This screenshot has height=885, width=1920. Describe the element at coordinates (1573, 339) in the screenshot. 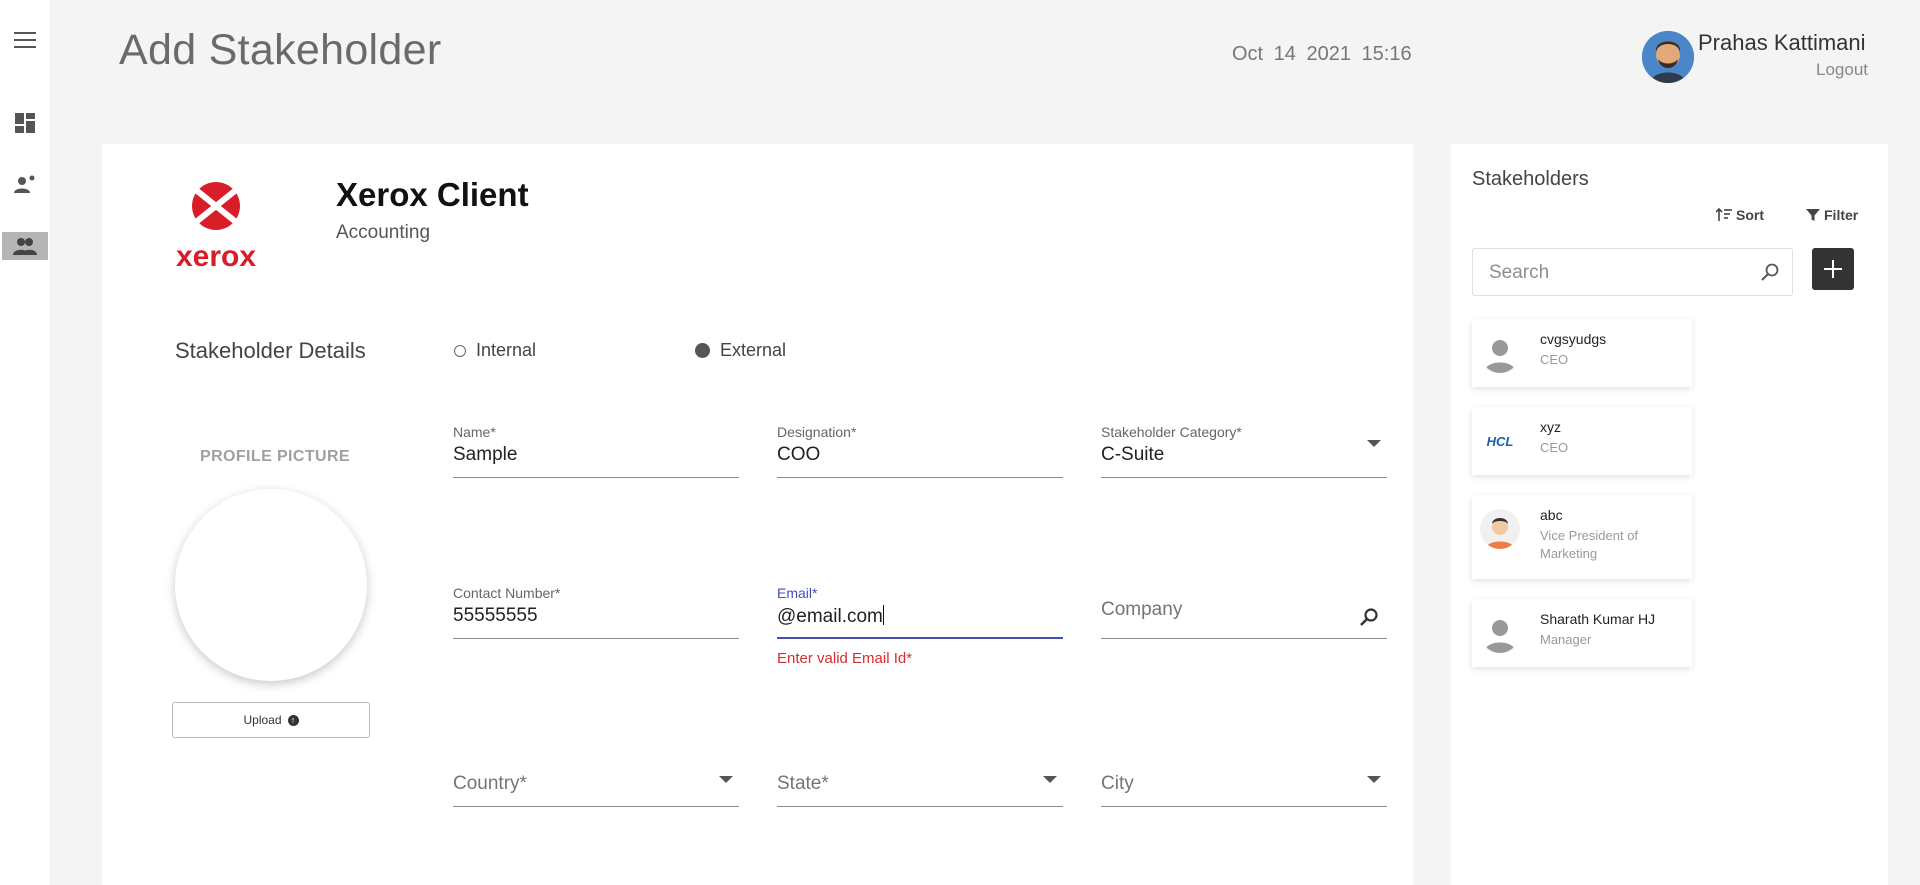

I see `stakeholder-name: cvgsyudgs` at that location.